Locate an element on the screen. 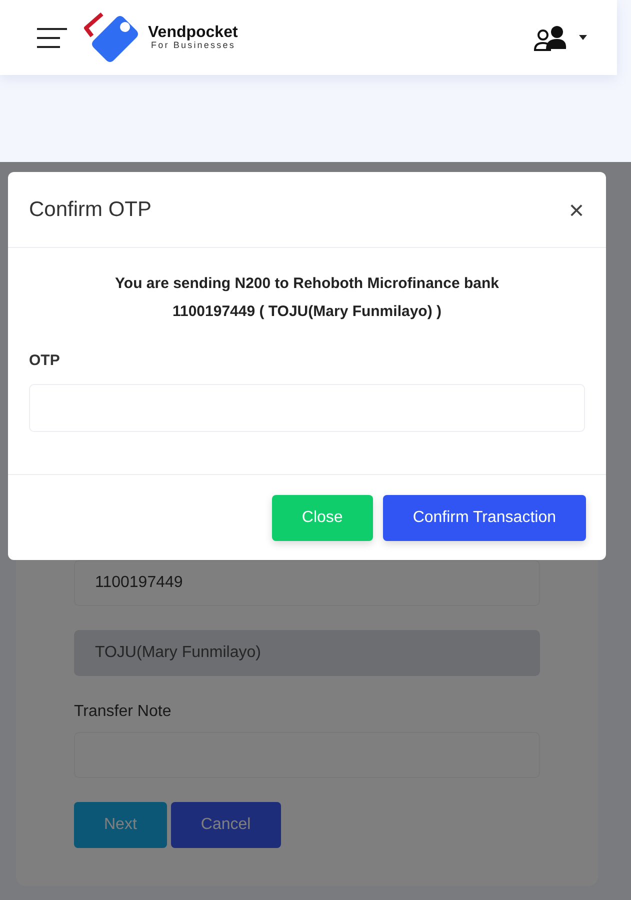 The height and width of the screenshot is (900, 631). brand-name: Vendpocket is located at coordinates (193, 33).